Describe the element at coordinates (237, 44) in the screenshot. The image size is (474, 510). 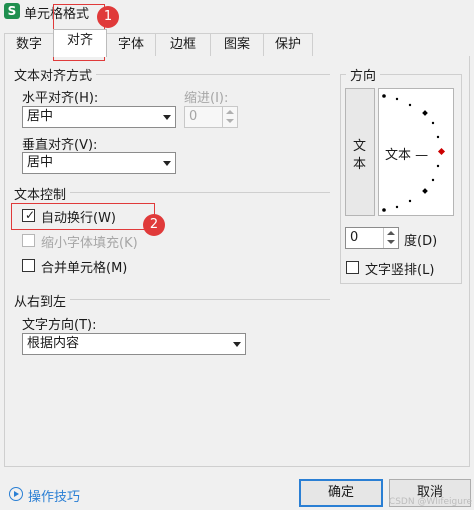
I see `tab-pattern: 图案` at that location.